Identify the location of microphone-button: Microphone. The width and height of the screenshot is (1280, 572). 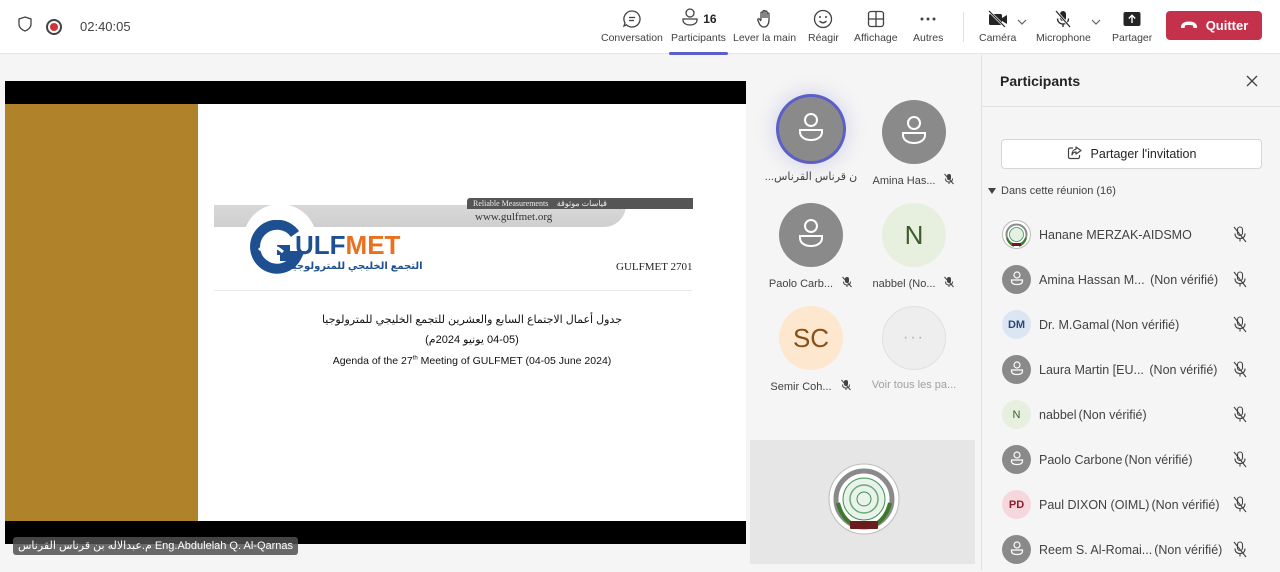
(1063, 28).